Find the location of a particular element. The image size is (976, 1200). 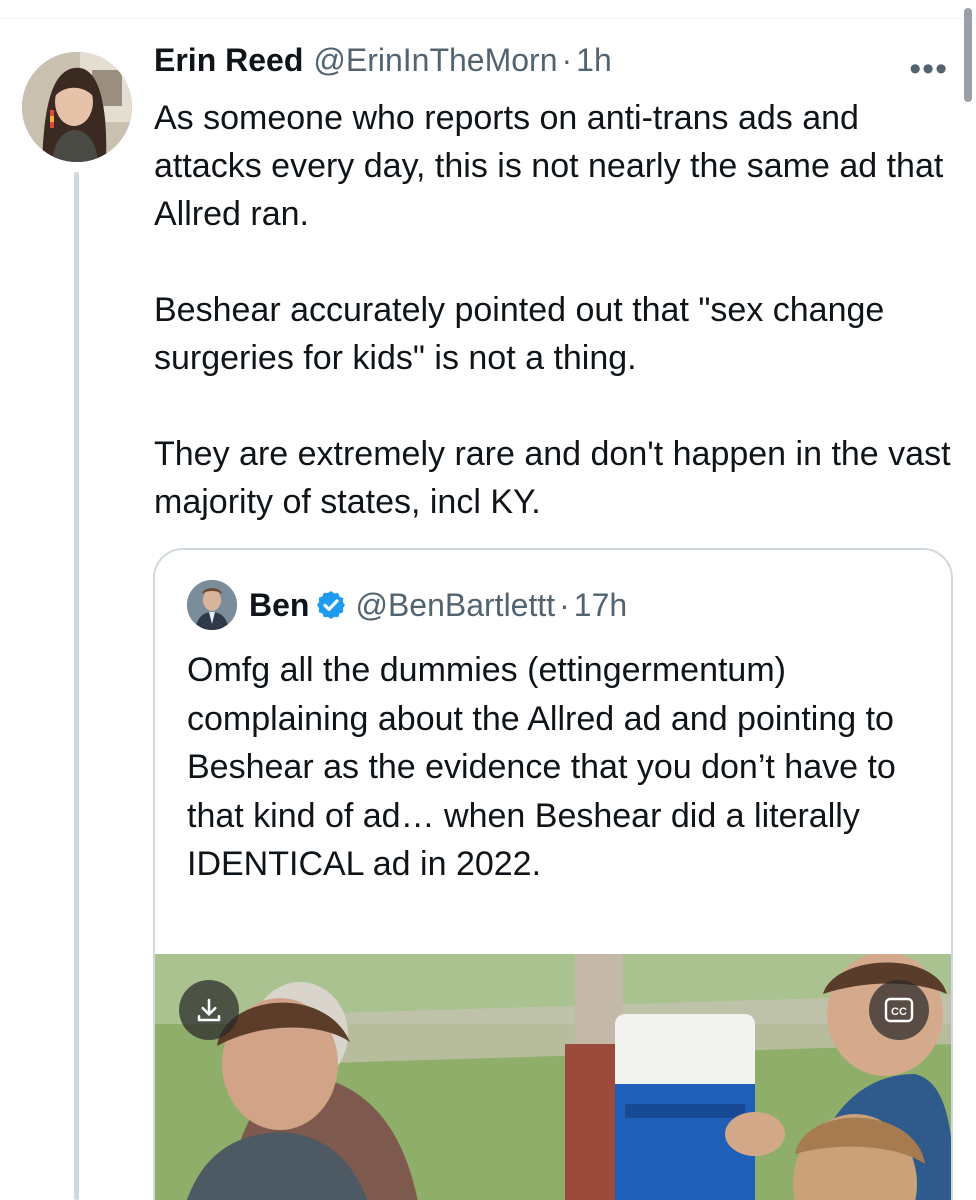

author-name: Erin Reed is located at coordinates (228, 60).